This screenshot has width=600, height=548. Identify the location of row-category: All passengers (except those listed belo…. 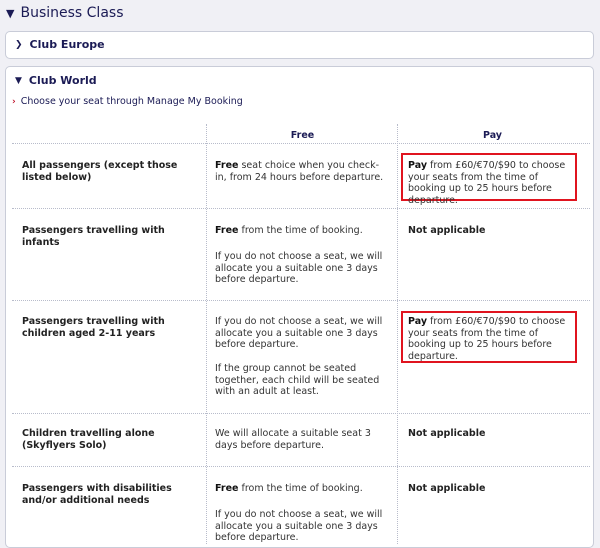
(100, 171).